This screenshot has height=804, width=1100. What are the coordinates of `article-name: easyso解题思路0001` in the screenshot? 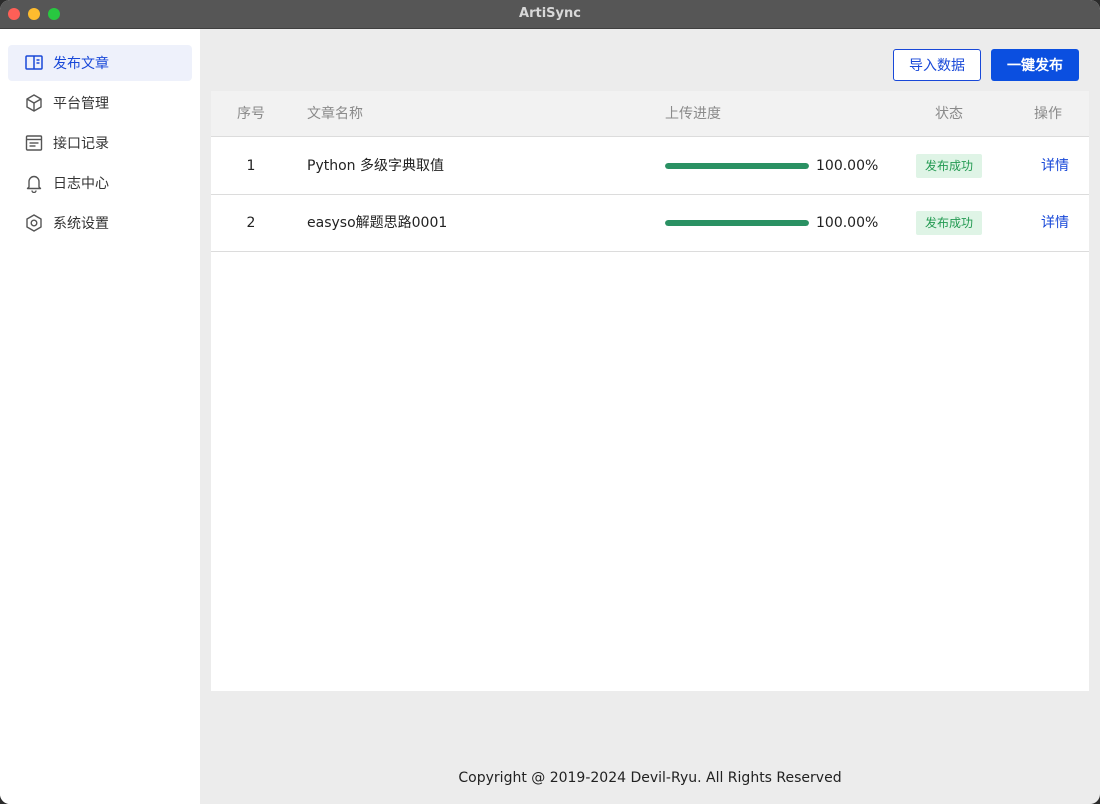 It's located at (377, 223).